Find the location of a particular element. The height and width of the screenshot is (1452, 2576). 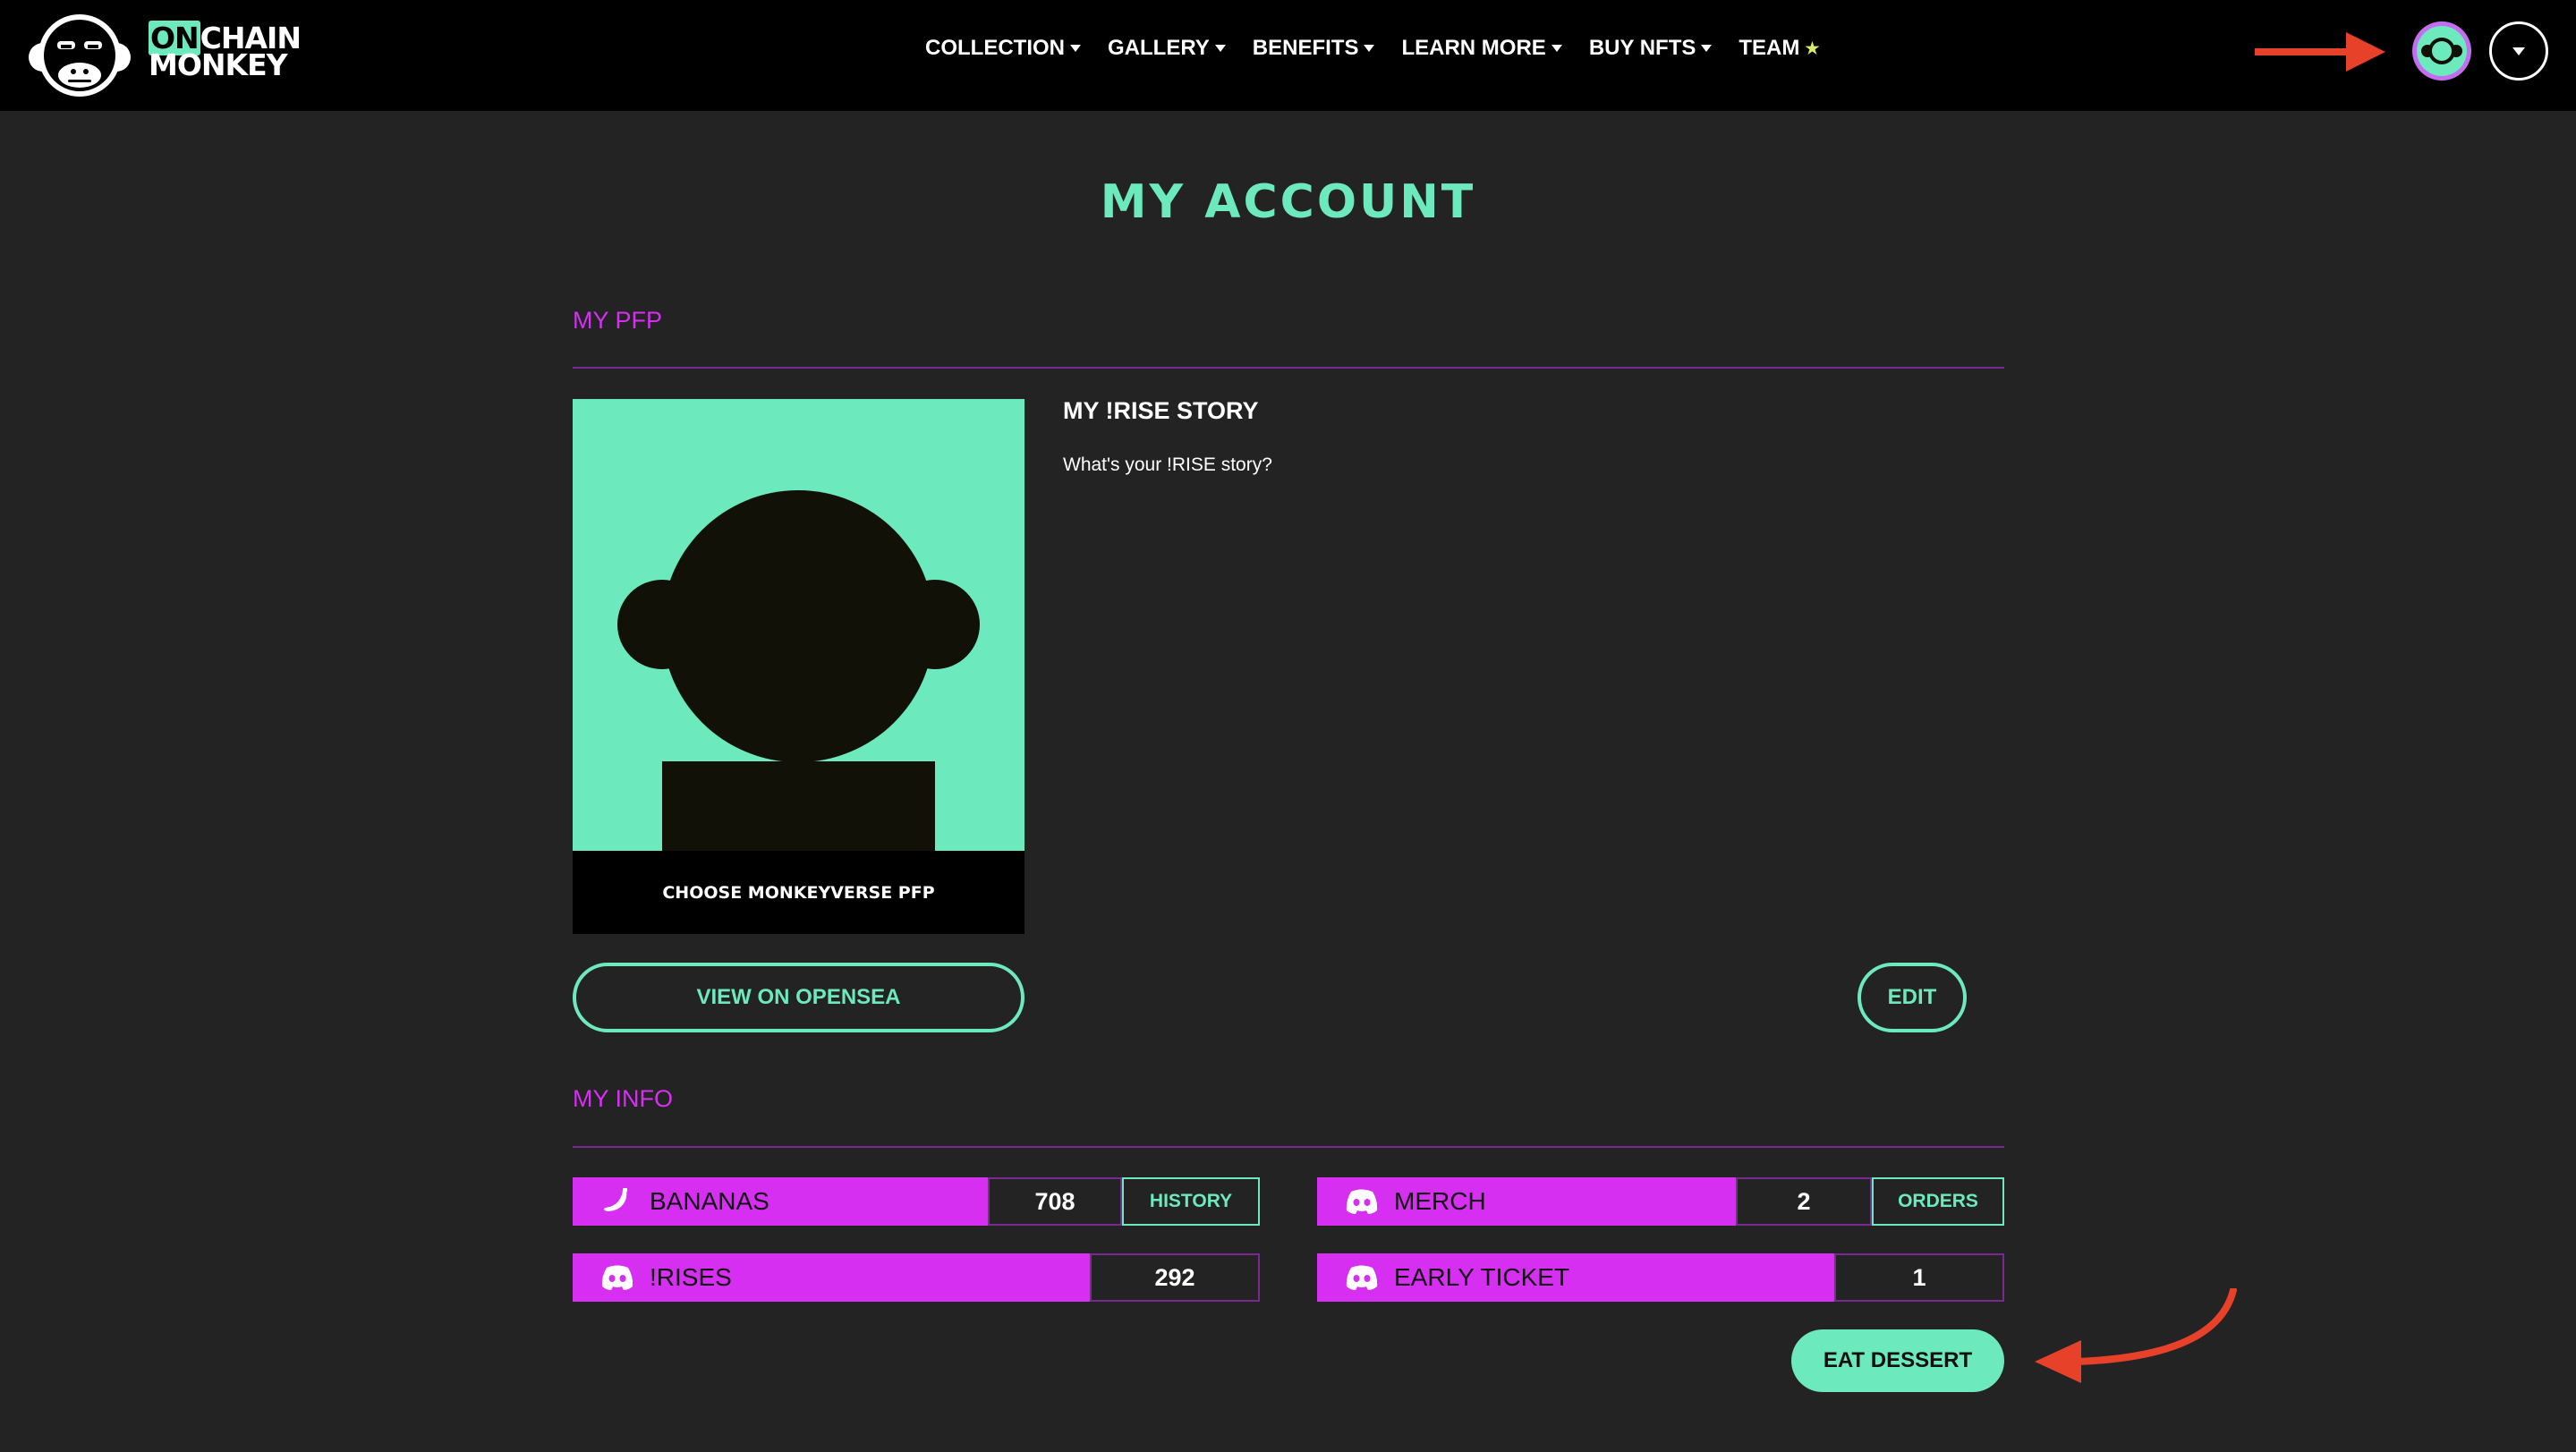

early-ticket-label-cell: EARLY TICKET is located at coordinates (1575, 1277).